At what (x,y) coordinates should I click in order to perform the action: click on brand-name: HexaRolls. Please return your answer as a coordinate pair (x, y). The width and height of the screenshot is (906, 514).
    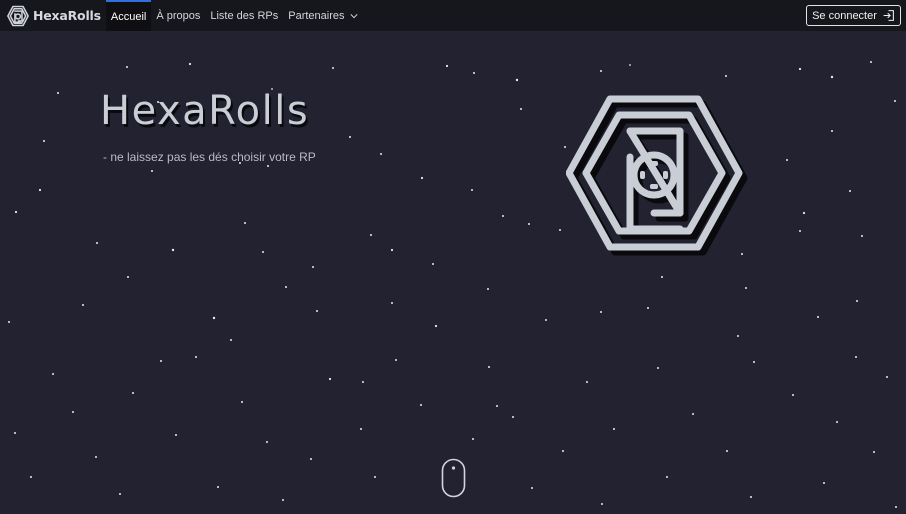
    Looking at the image, I should click on (67, 15).